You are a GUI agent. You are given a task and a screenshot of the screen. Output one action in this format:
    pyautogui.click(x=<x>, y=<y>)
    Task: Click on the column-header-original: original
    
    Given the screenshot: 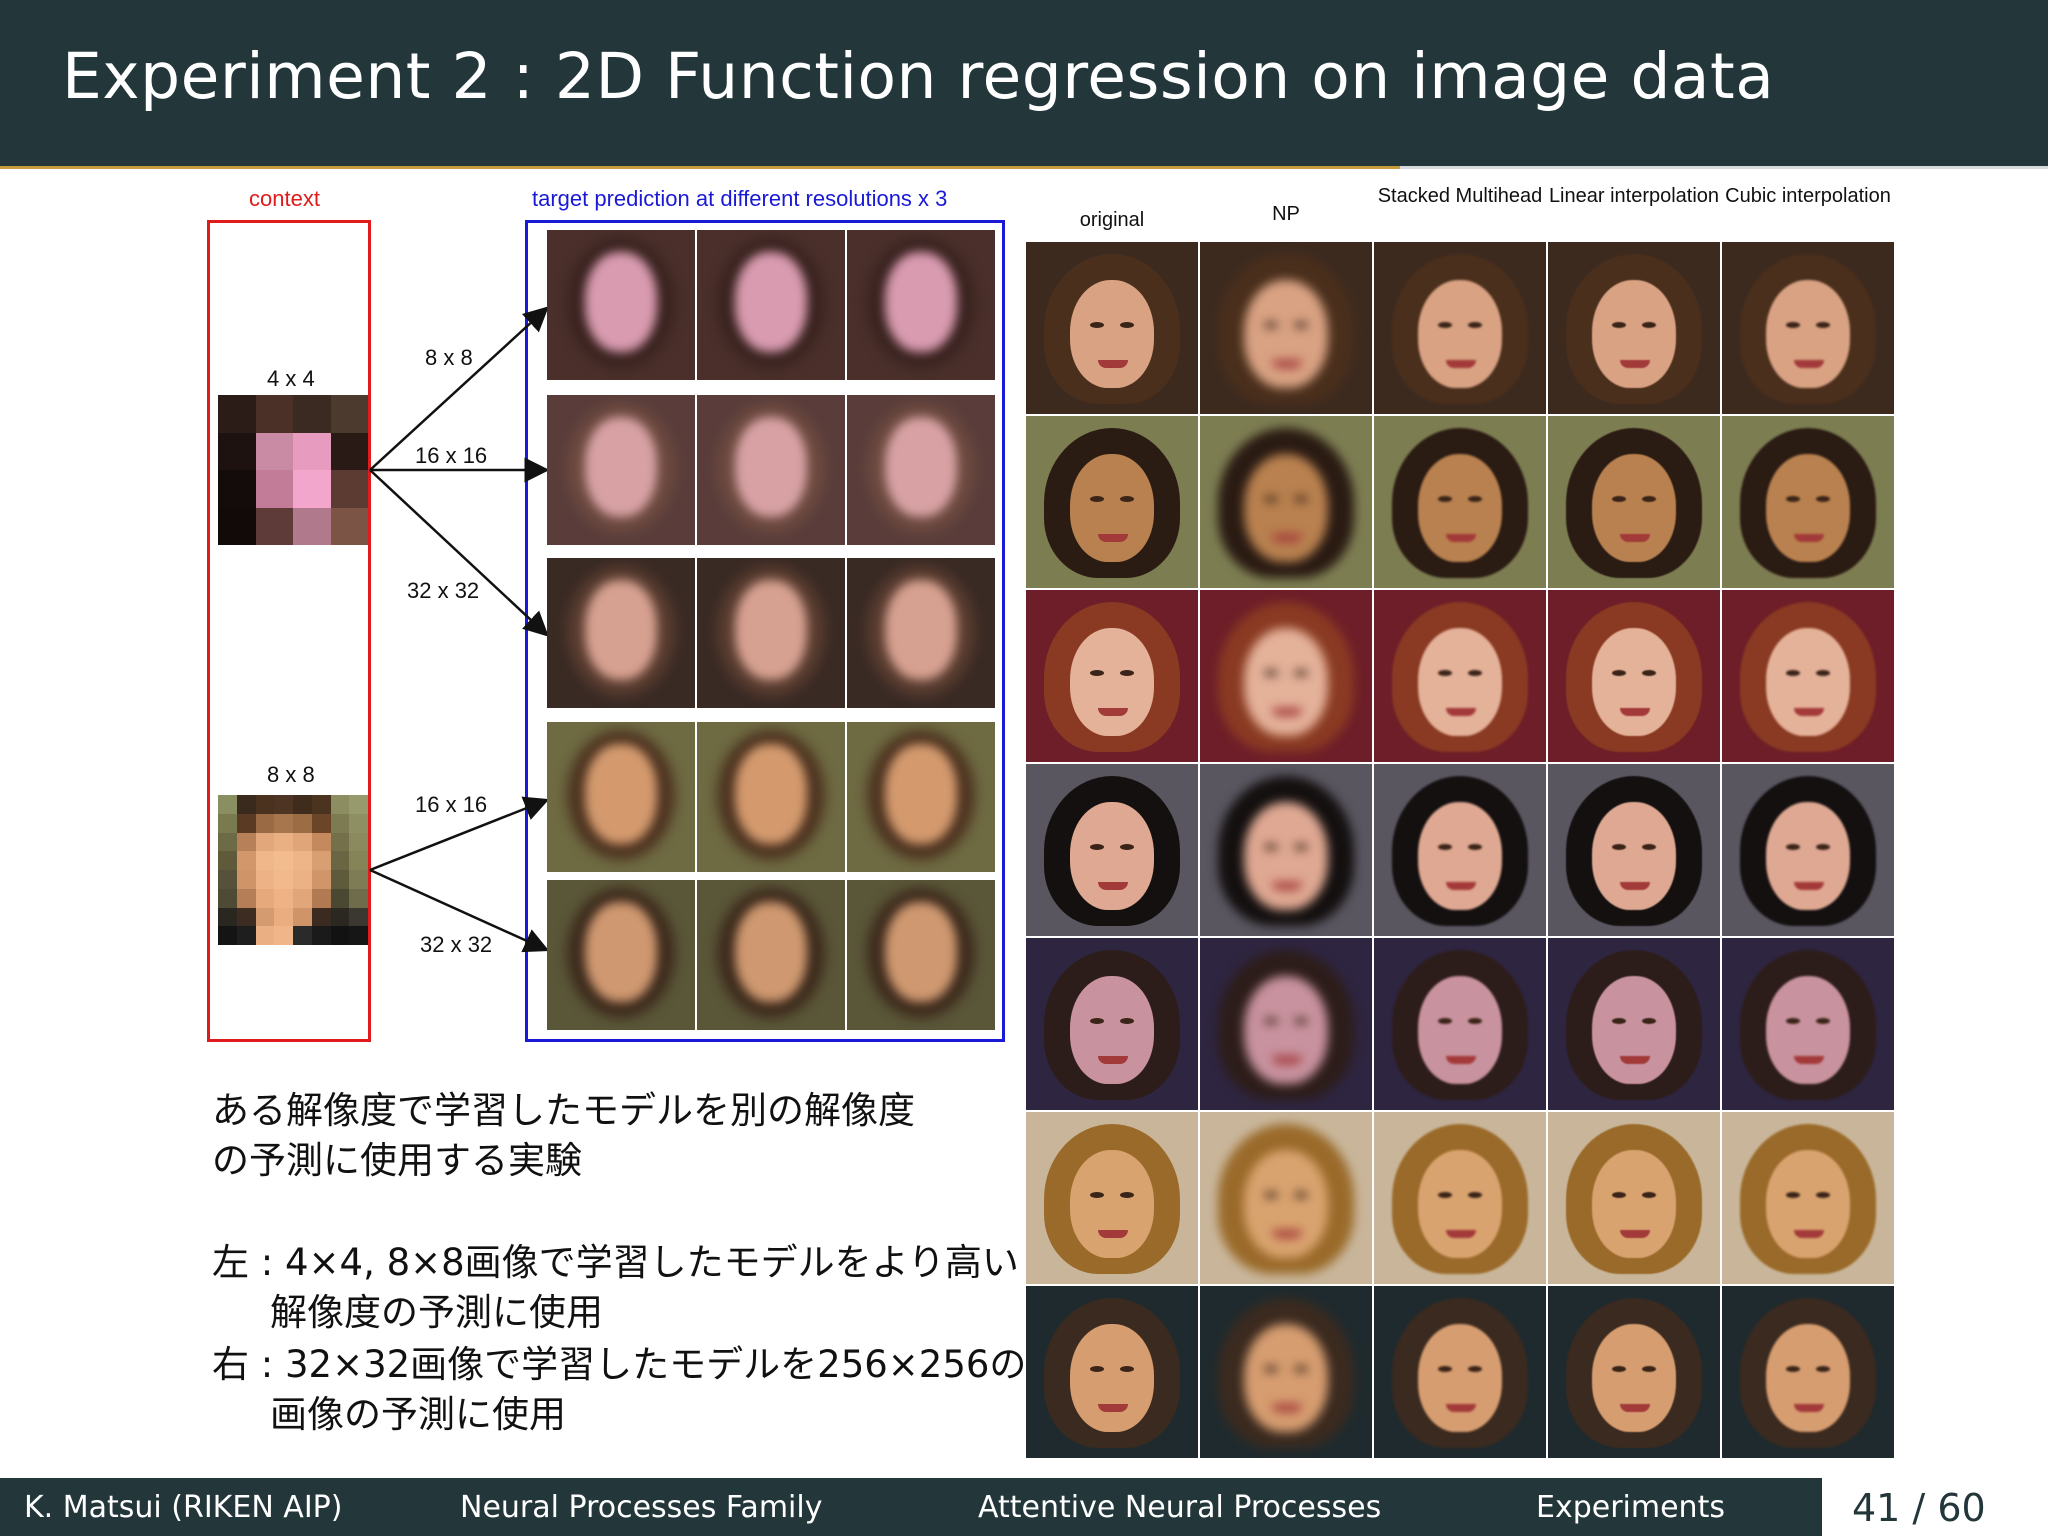 What is the action you would take?
    pyautogui.click(x=1112, y=220)
    